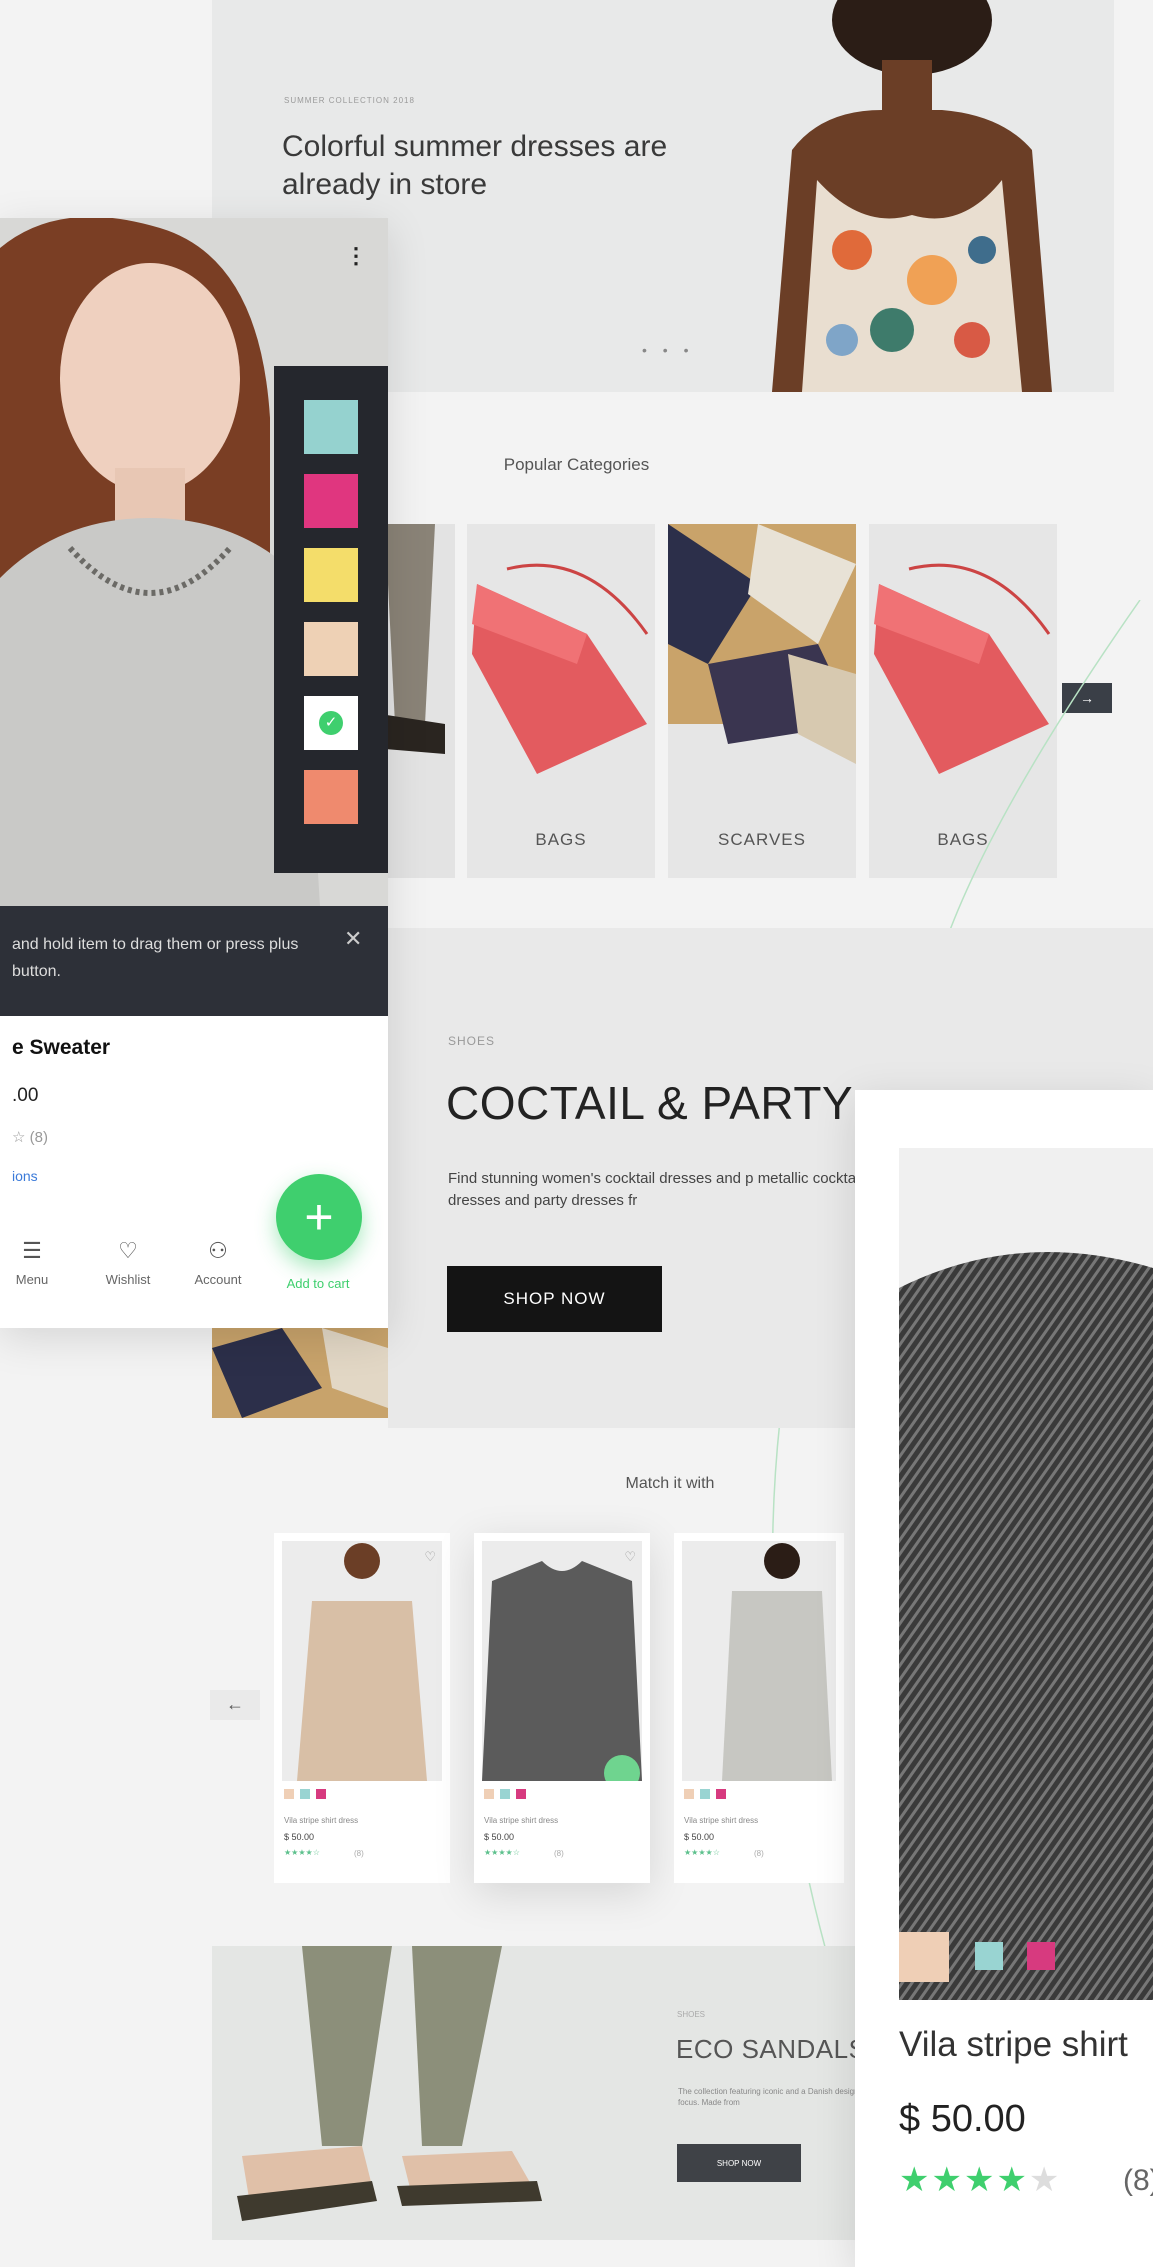 This screenshot has width=1153, height=2267. What do you see at coordinates (912, 196) in the screenshot?
I see `hero-model-image` at bounding box center [912, 196].